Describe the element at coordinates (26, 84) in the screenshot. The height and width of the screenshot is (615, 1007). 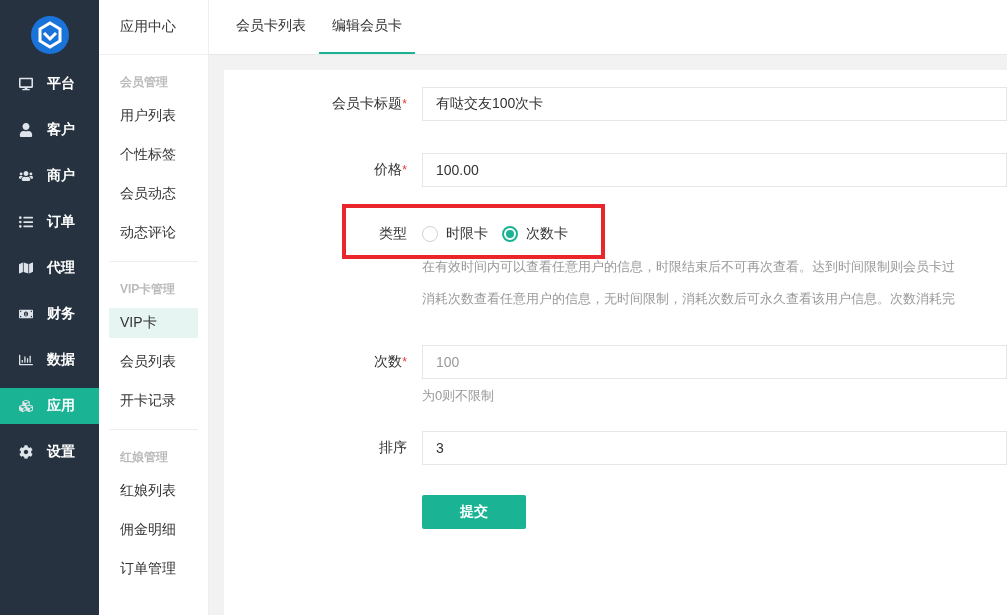
I see `monitor-icon` at that location.